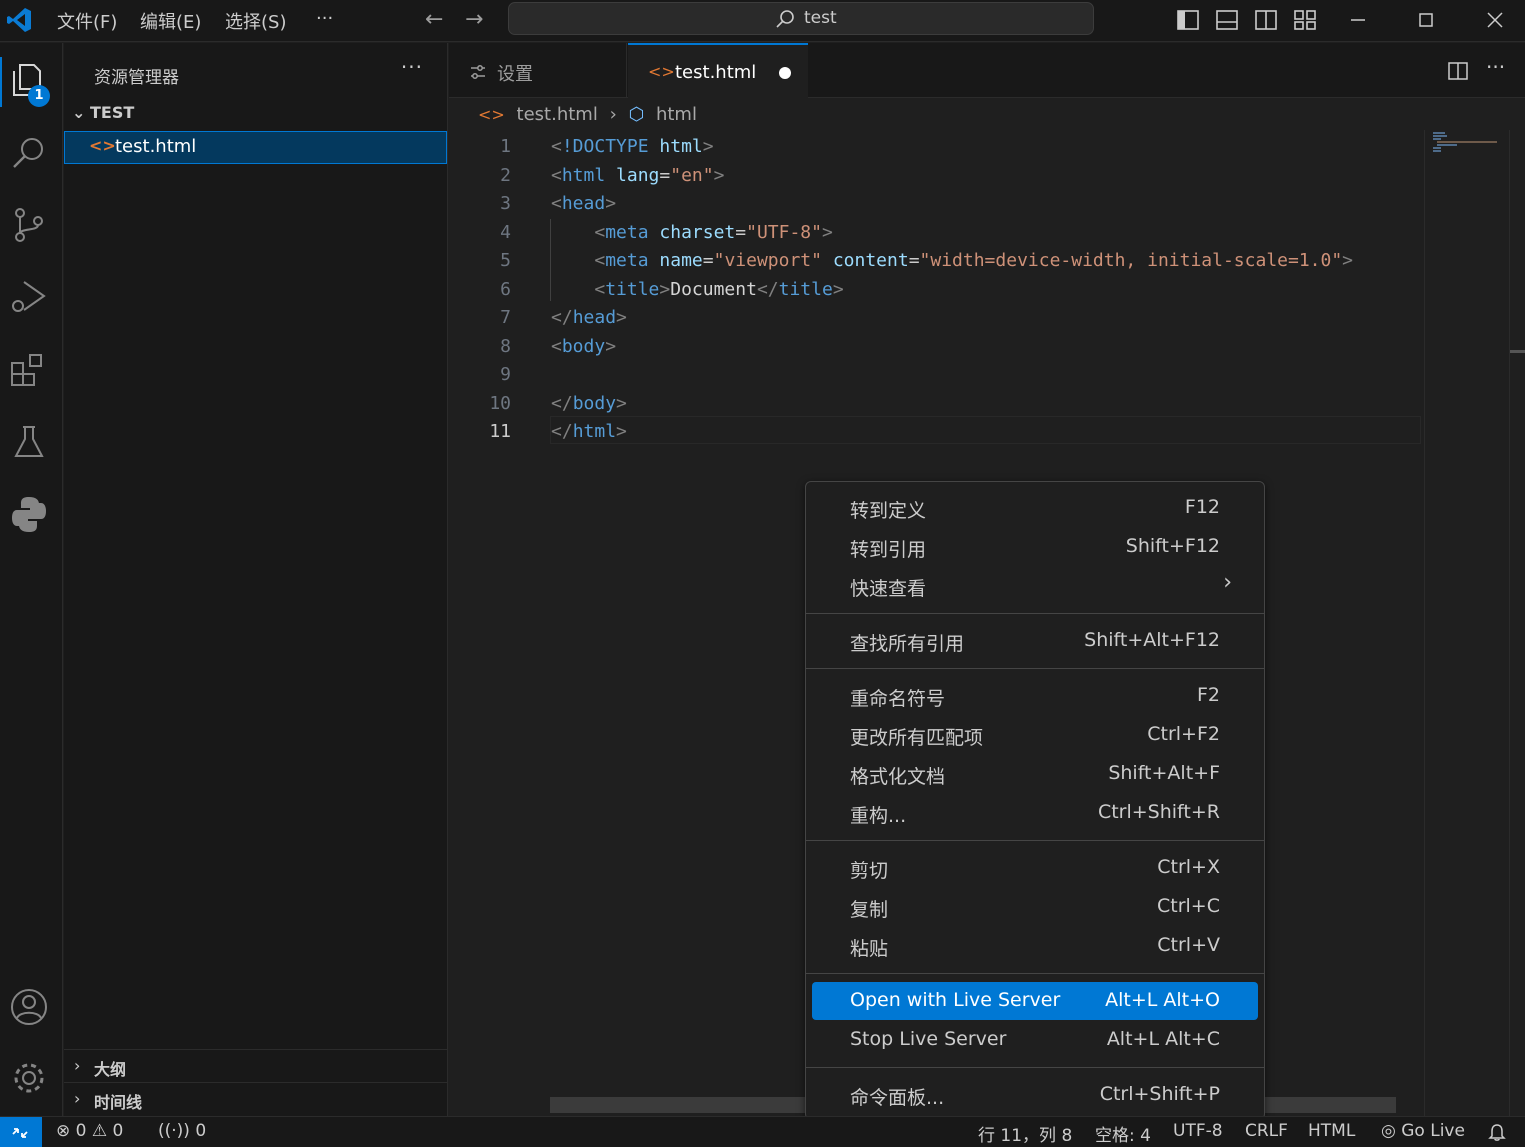 The image size is (1525, 1147). I want to click on menu-item-shortcut: Shift+Alt+F12, so click(1152, 640).